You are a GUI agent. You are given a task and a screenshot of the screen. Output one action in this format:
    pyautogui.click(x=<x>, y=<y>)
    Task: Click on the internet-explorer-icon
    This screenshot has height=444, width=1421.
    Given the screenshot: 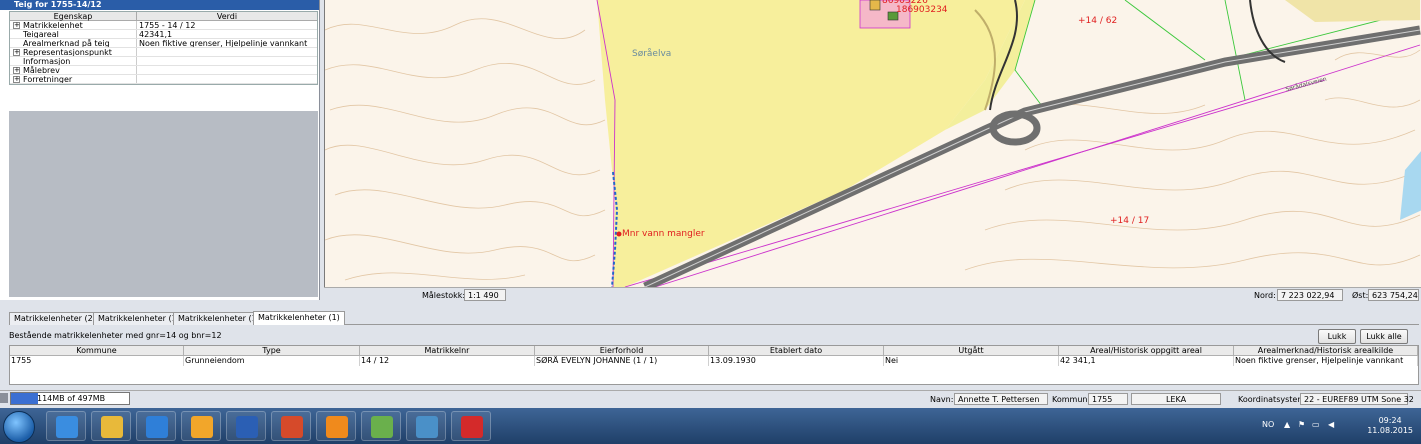 What is the action you would take?
    pyautogui.click(x=67, y=427)
    